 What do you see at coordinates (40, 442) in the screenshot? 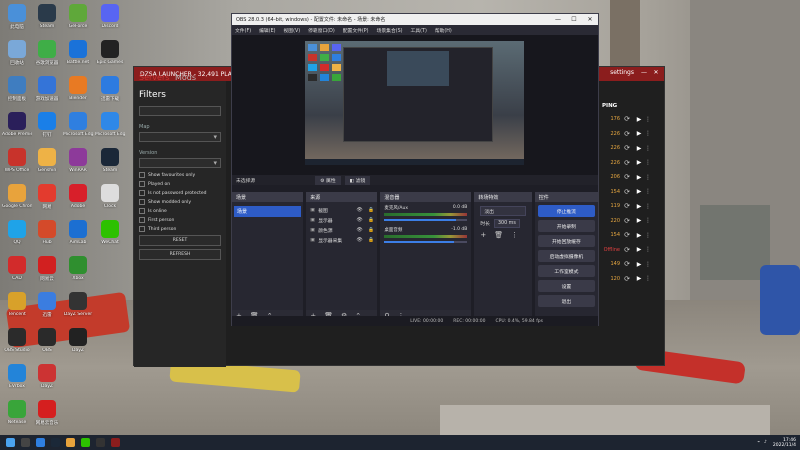
I see `edge-icon` at bounding box center [40, 442].